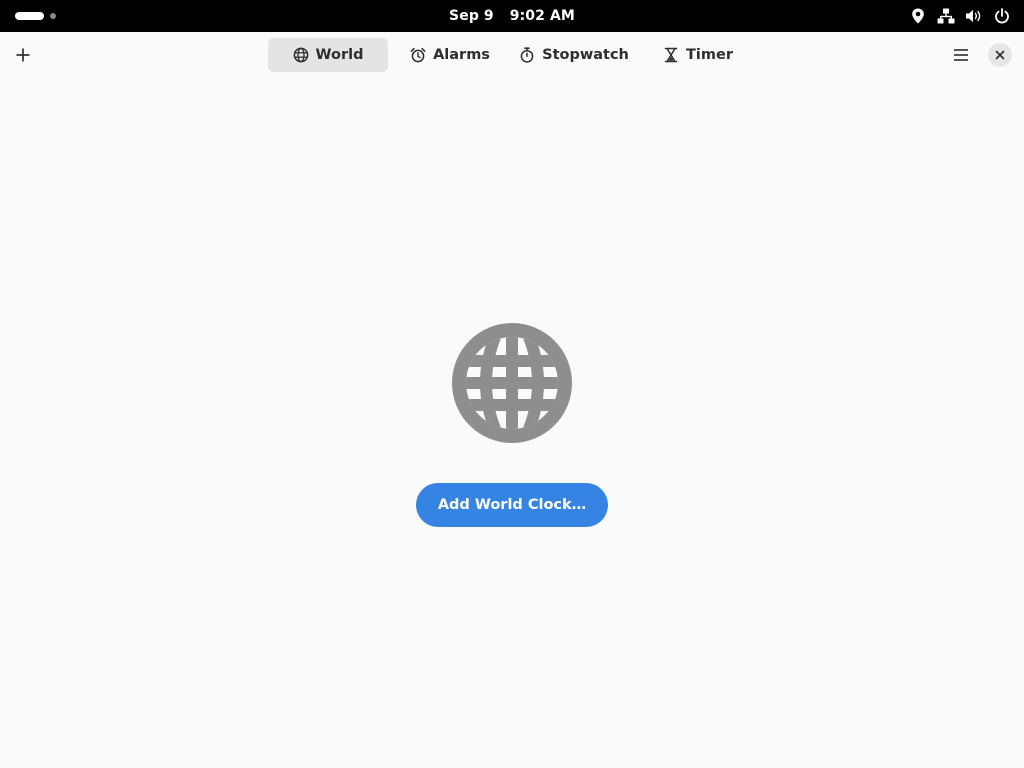  I want to click on clock-area: Sep 9 9:02 AM, so click(512, 16).